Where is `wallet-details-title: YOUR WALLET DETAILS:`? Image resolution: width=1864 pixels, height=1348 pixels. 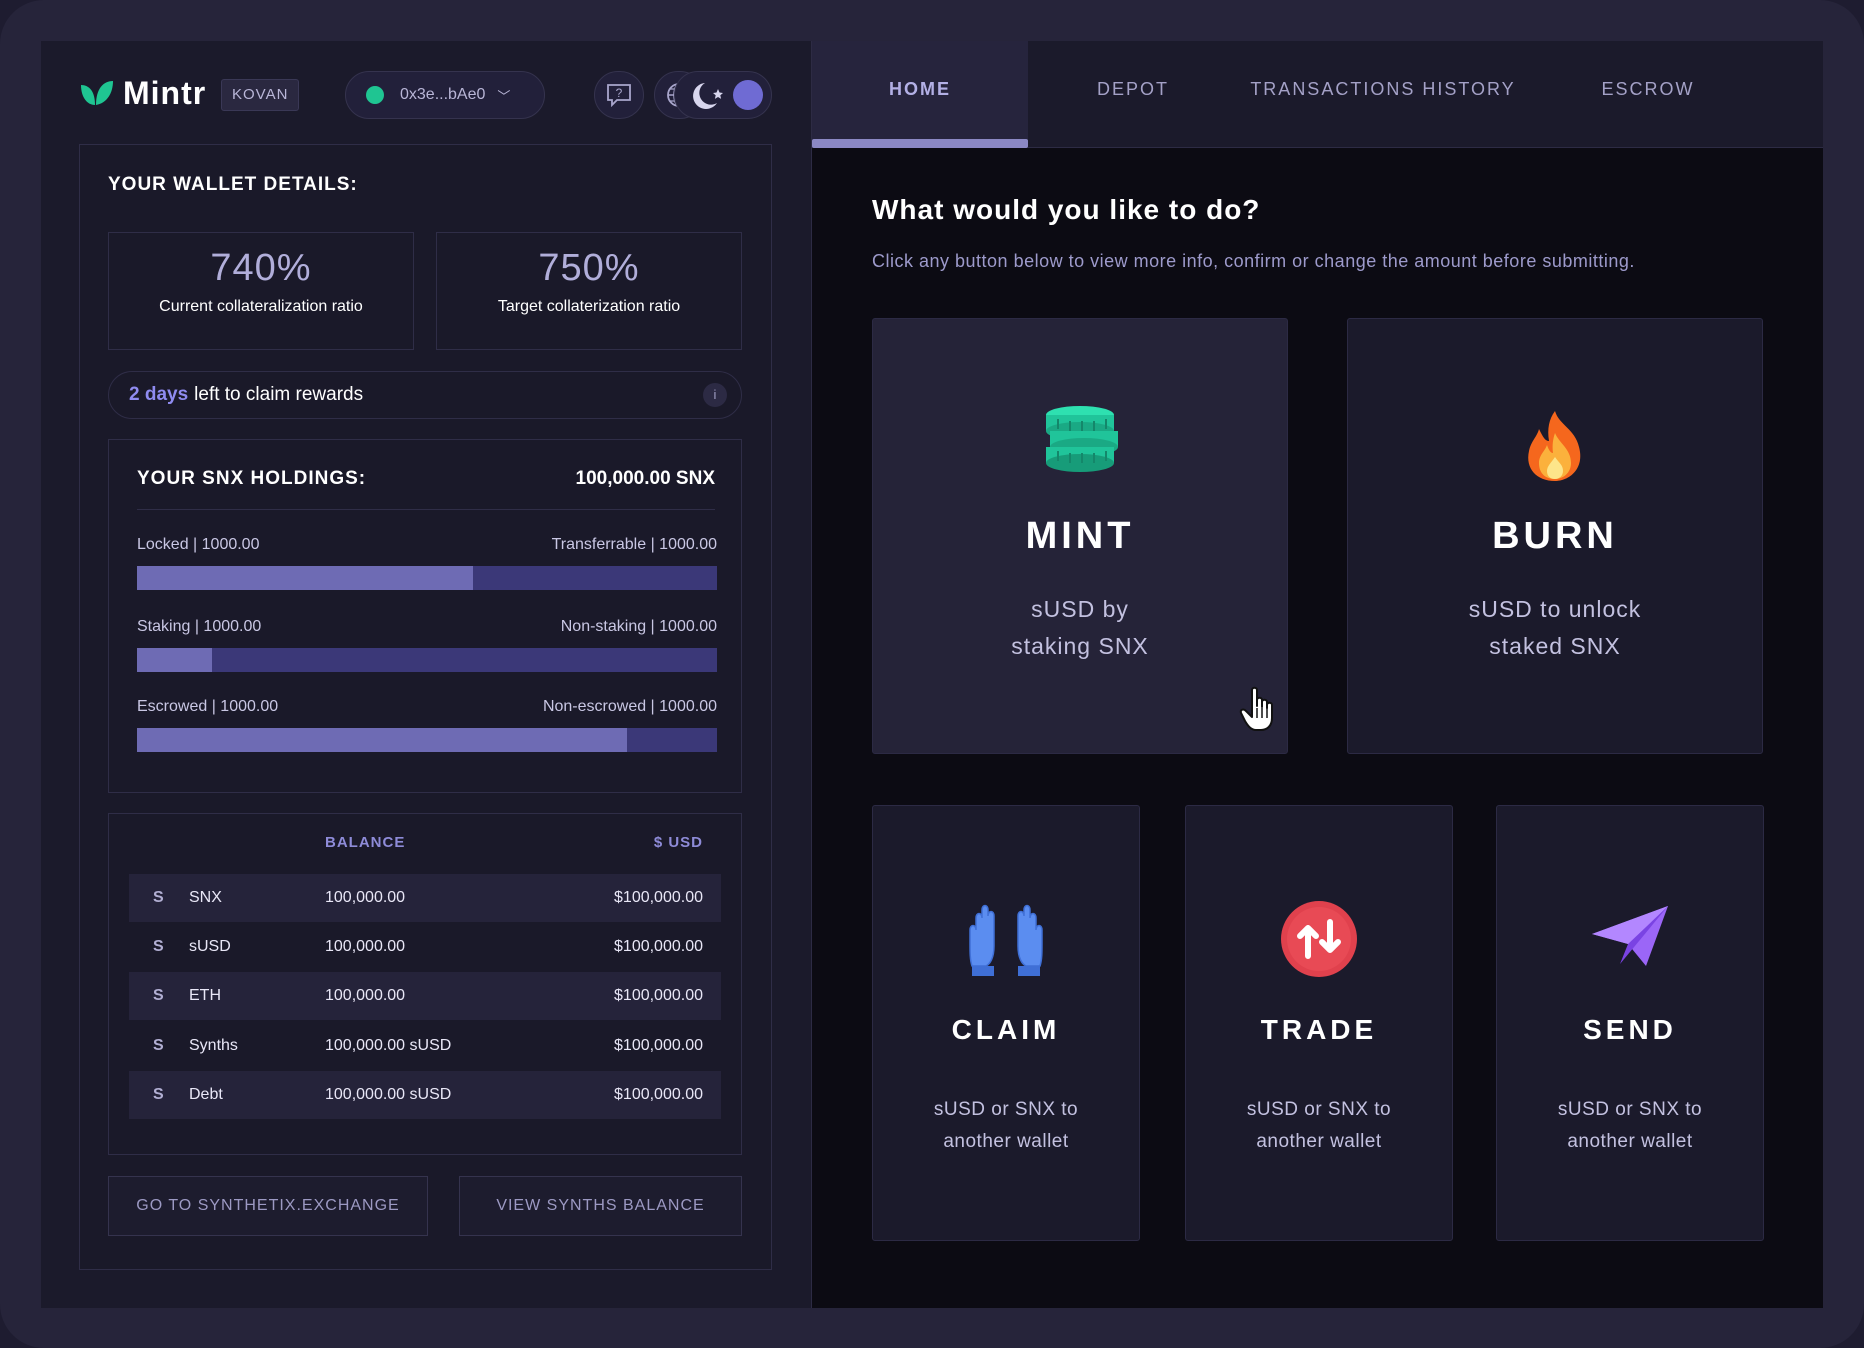
wallet-details-title: YOUR WALLET DETAILS: is located at coordinates (233, 184).